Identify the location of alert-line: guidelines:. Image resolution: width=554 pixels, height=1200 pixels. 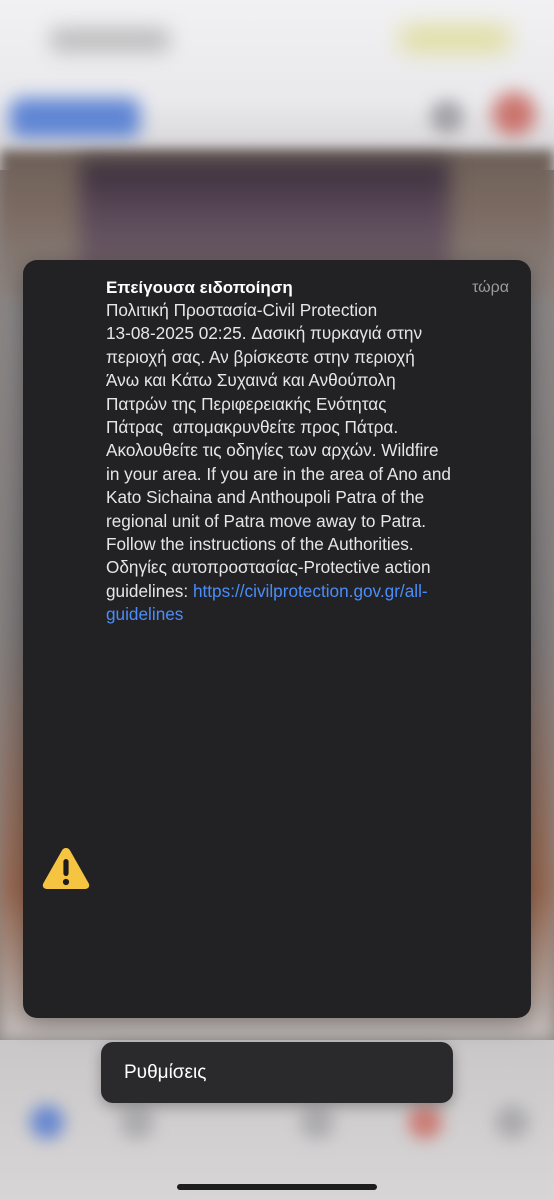
(149, 590).